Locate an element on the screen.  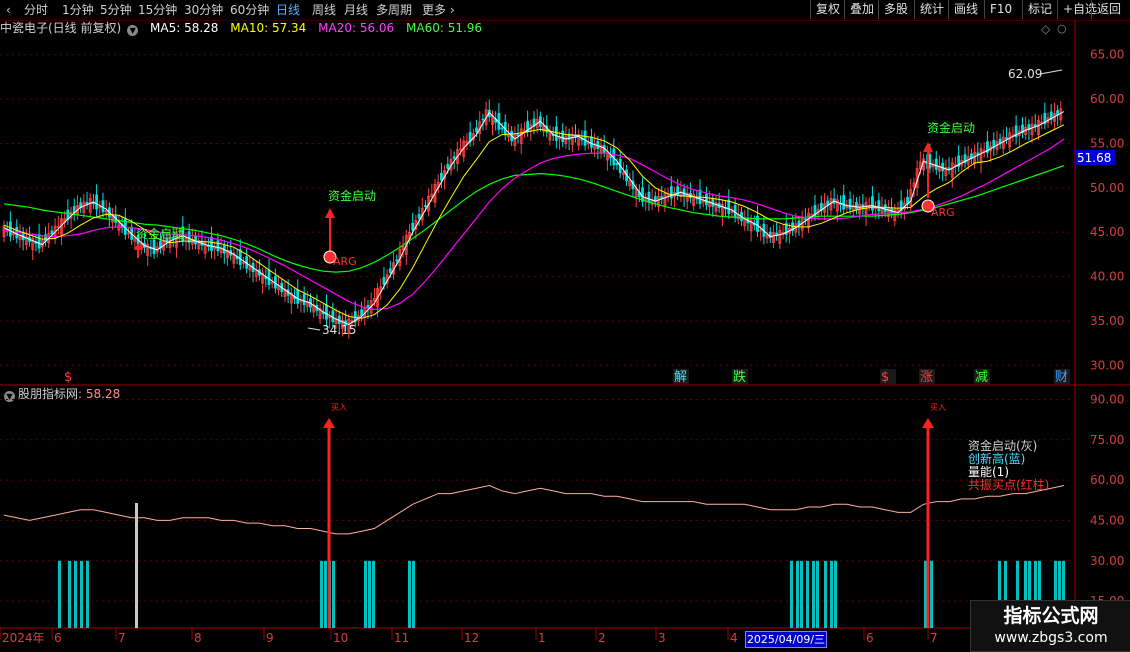
toolbar-button: F10 is located at coordinates (1000, 9).